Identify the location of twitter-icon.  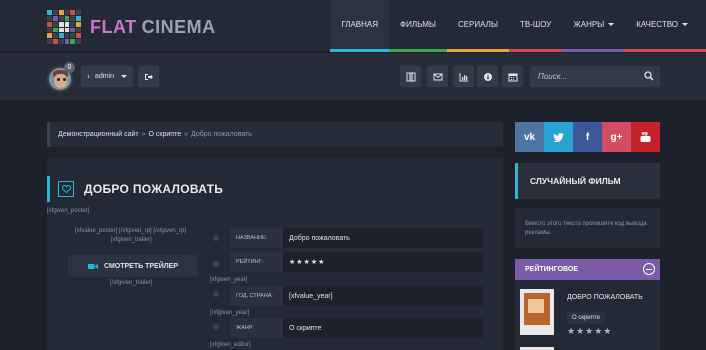
(558, 137).